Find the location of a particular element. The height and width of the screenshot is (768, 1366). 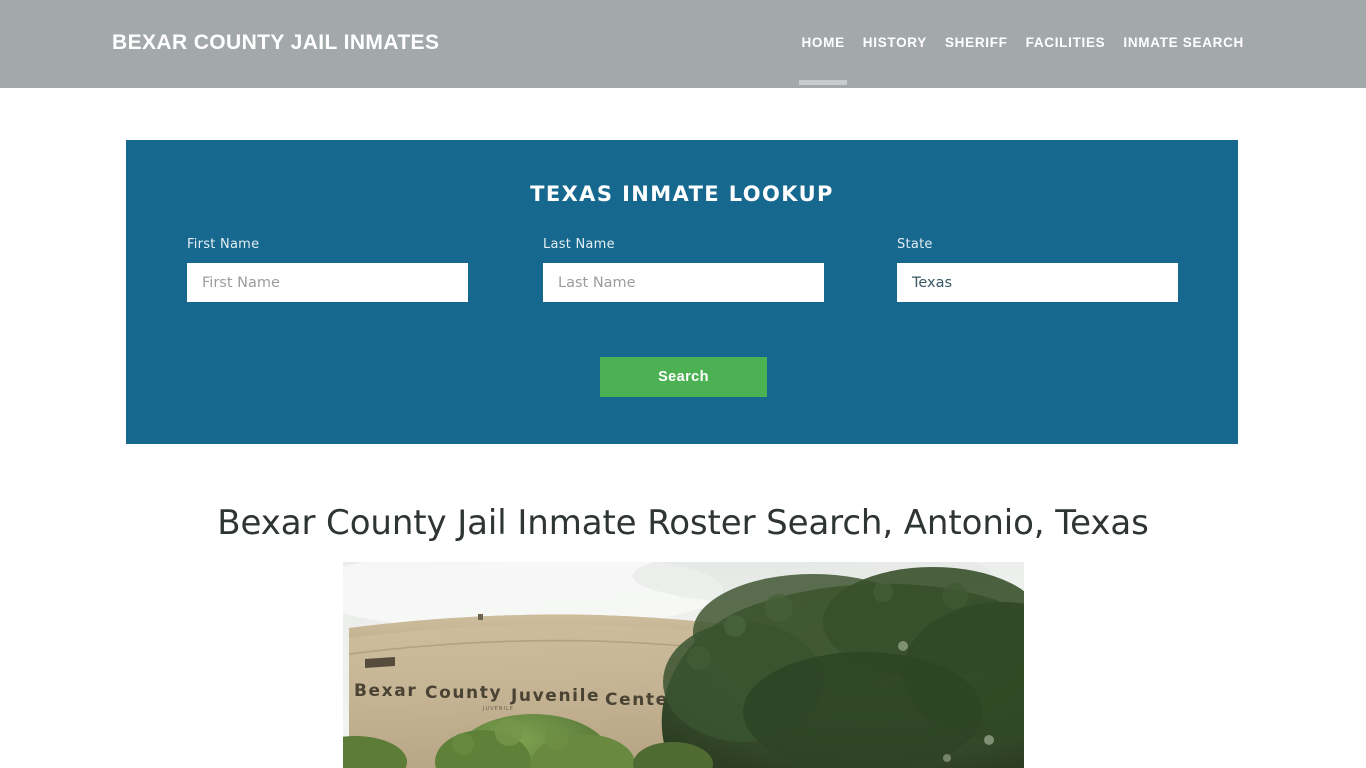

nav-item-inmate-search: INMATE SEARCH is located at coordinates (1183, 43).